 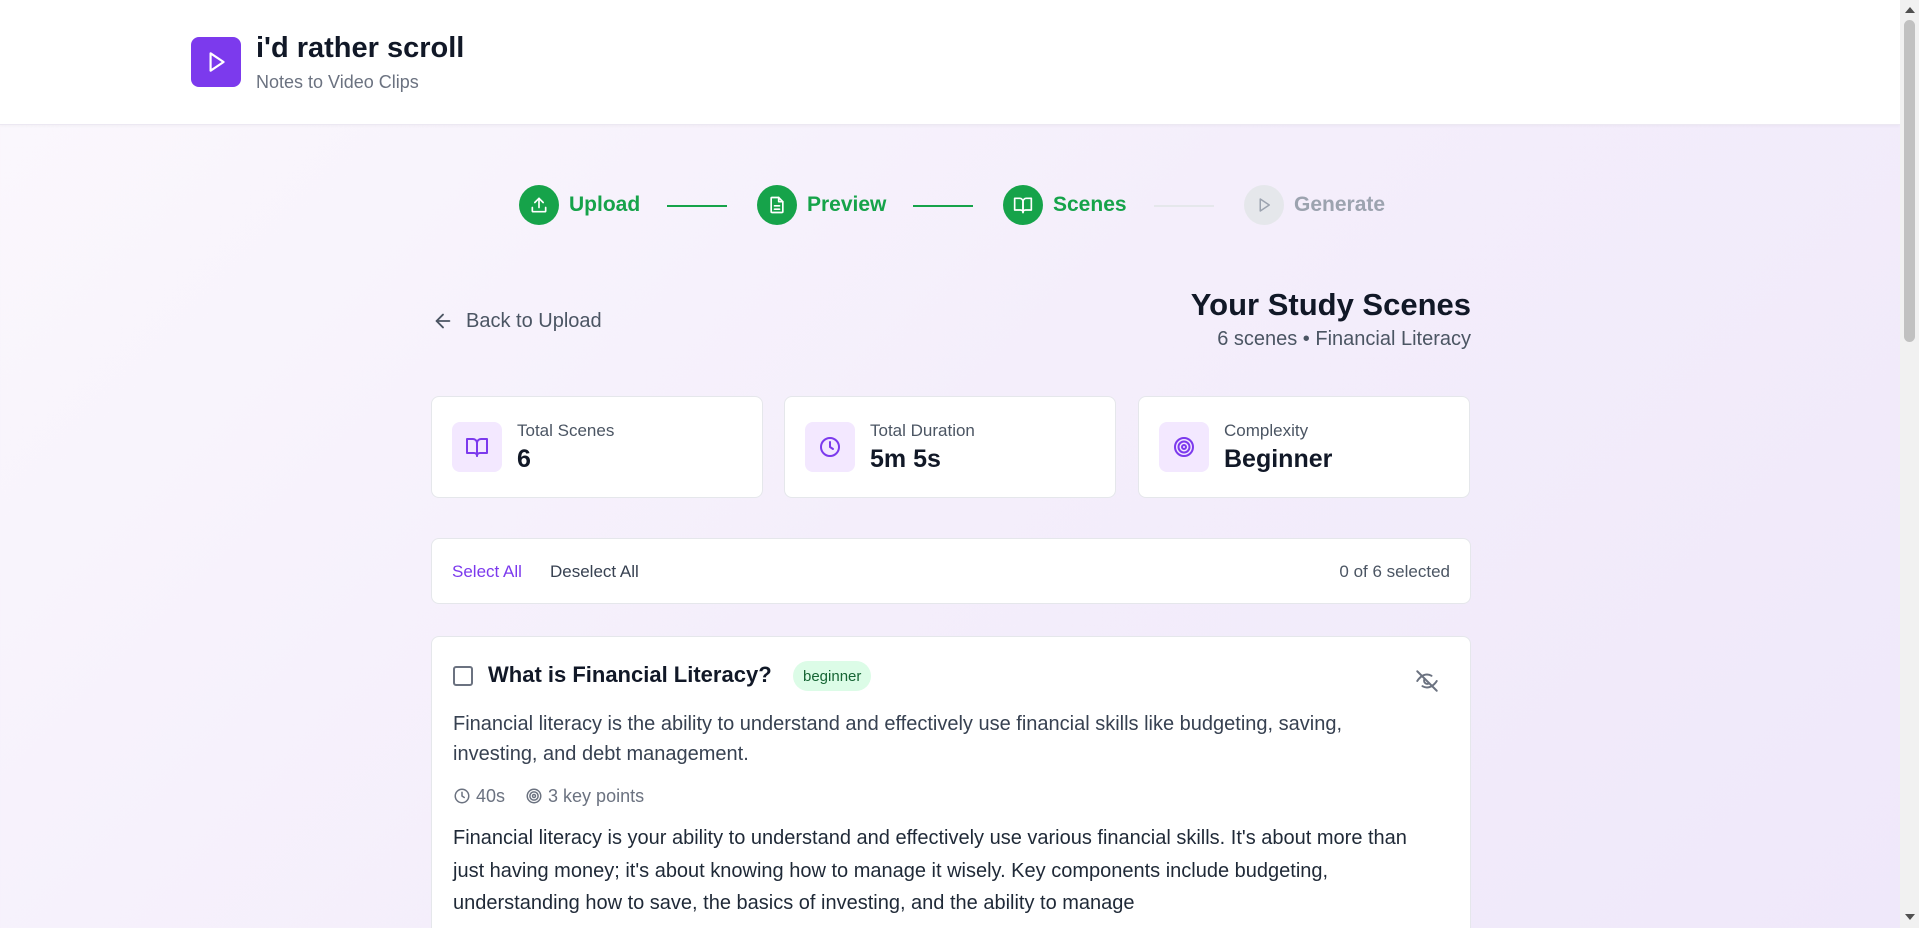 I want to click on step-preview: Preview, so click(x=821, y=205).